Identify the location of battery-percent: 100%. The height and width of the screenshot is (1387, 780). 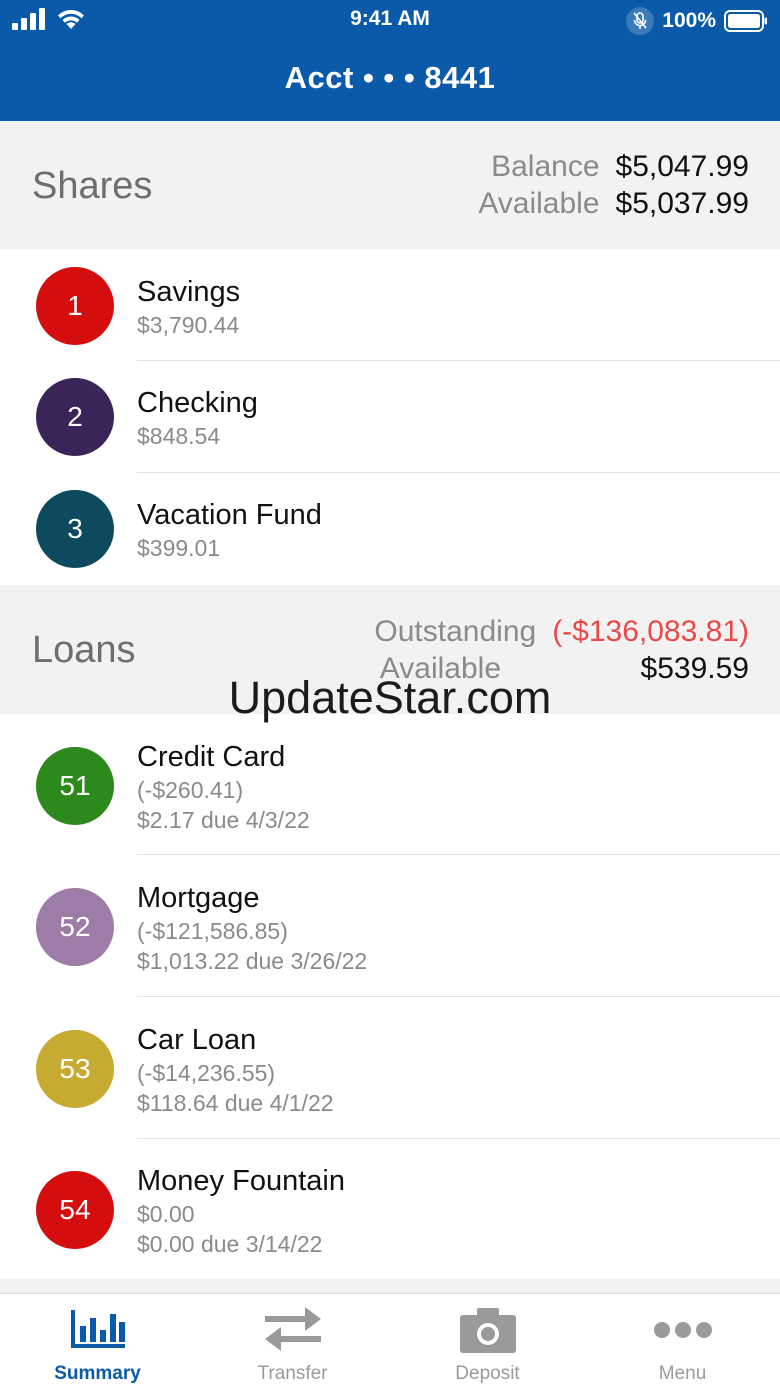
(689, 20).